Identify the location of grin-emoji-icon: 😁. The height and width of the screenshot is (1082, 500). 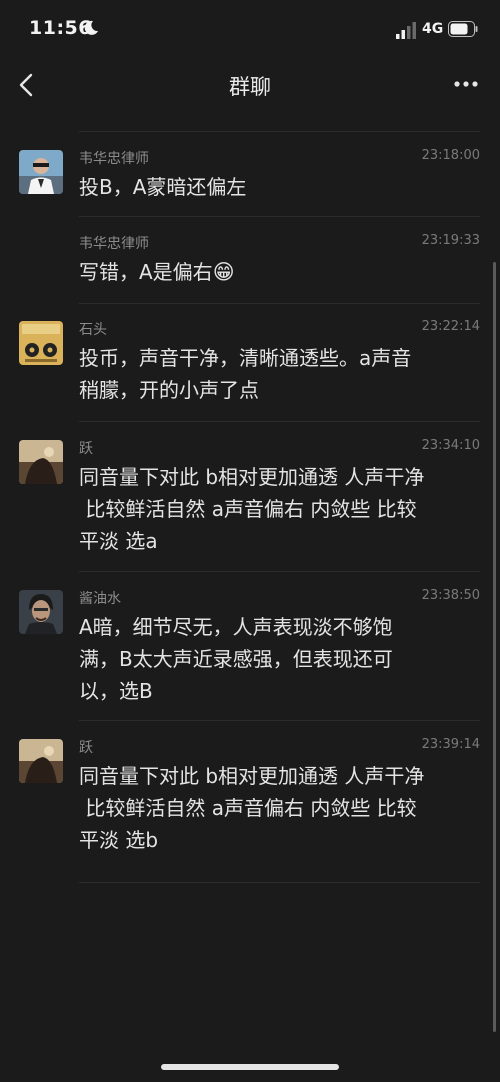
(223, 272).